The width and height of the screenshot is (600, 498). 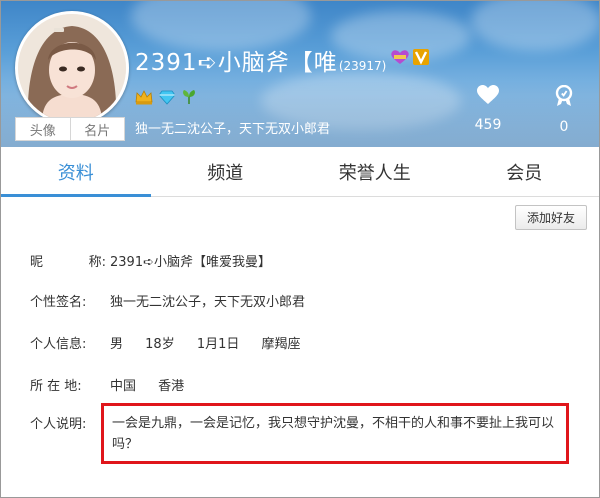 I want to click on detail-value-info: 男 18岁 1月1日 摩羯座, so click(x=214, y=342).